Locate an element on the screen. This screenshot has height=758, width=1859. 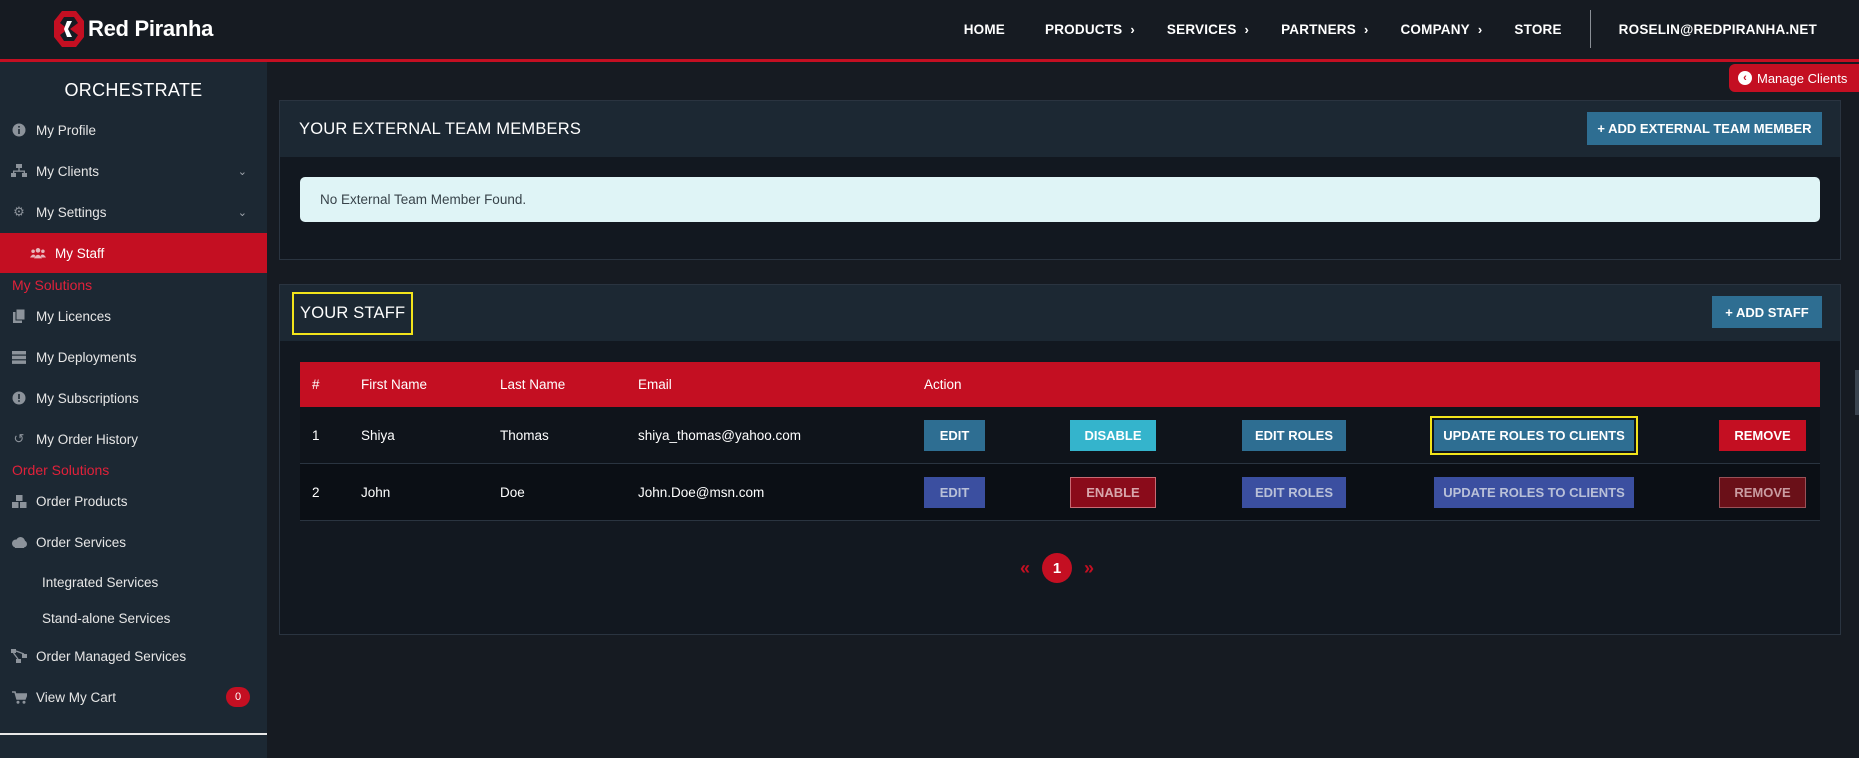
manage-clients-button: ‹ Manage Clients is located at coordinates (1794, 78).